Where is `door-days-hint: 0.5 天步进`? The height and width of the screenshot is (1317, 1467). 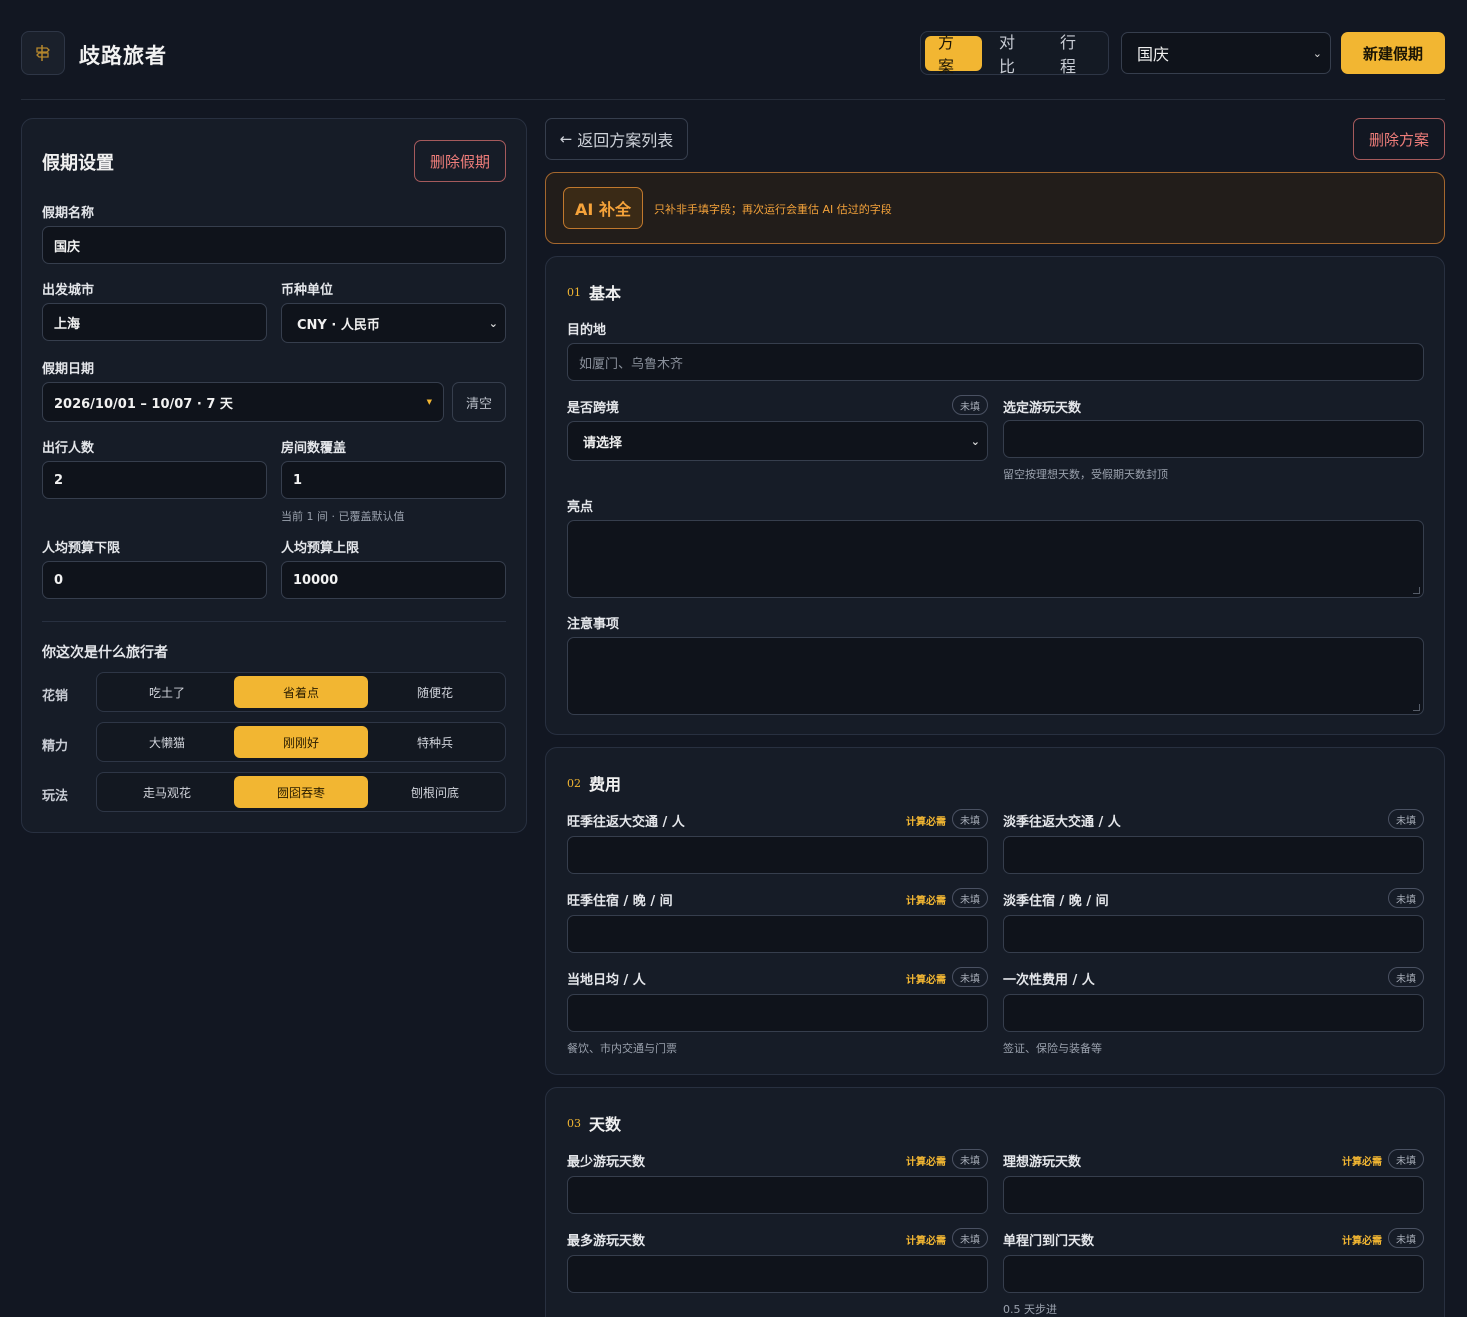
door-days-hint: 0.5 天步进 is located at coordinates (1030, 1309).